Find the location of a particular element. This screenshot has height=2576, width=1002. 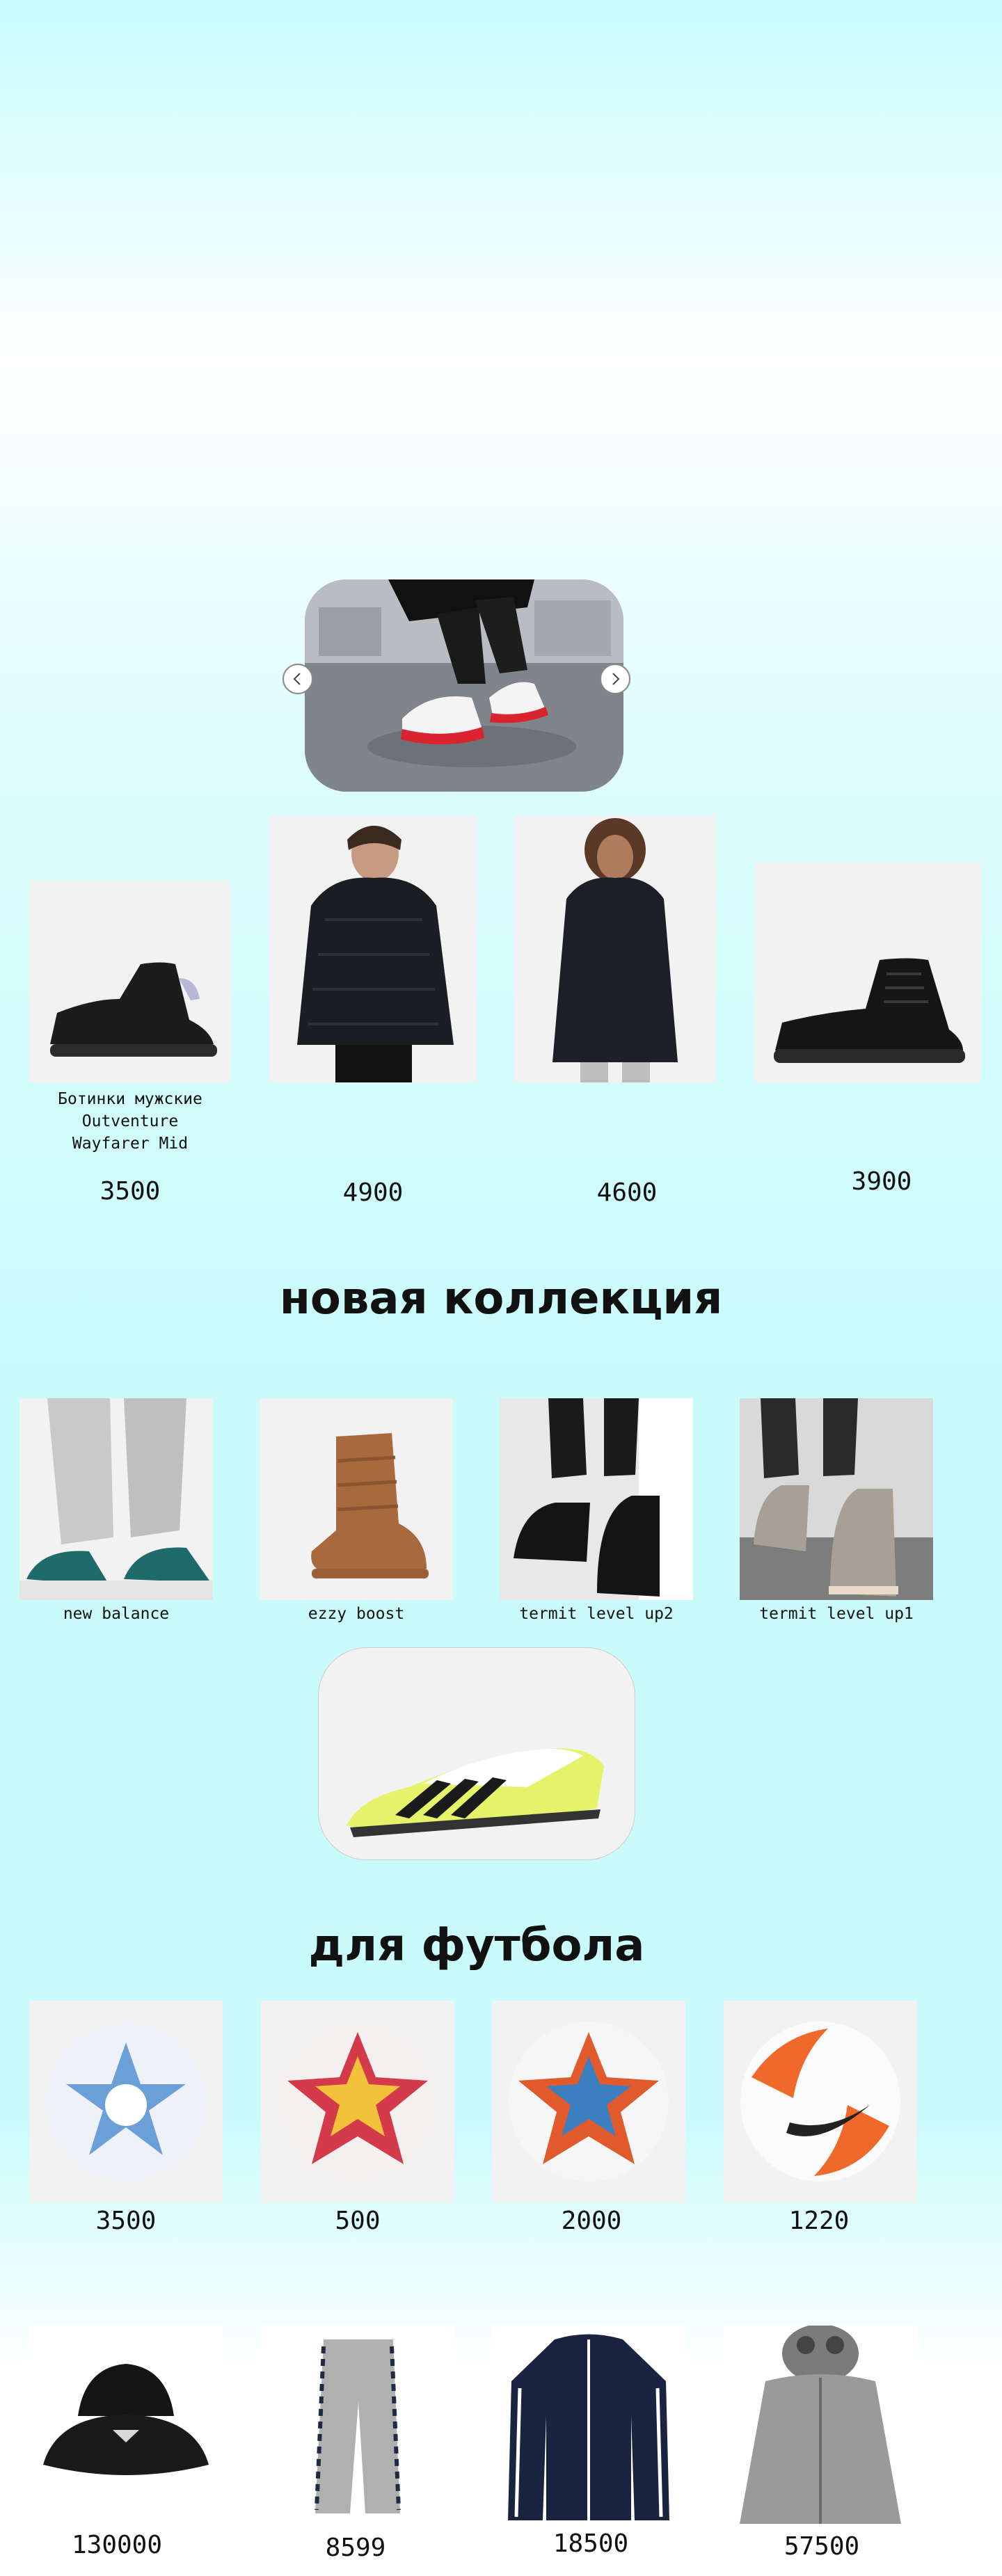

pants-image is located at coordinates (358, 2426).